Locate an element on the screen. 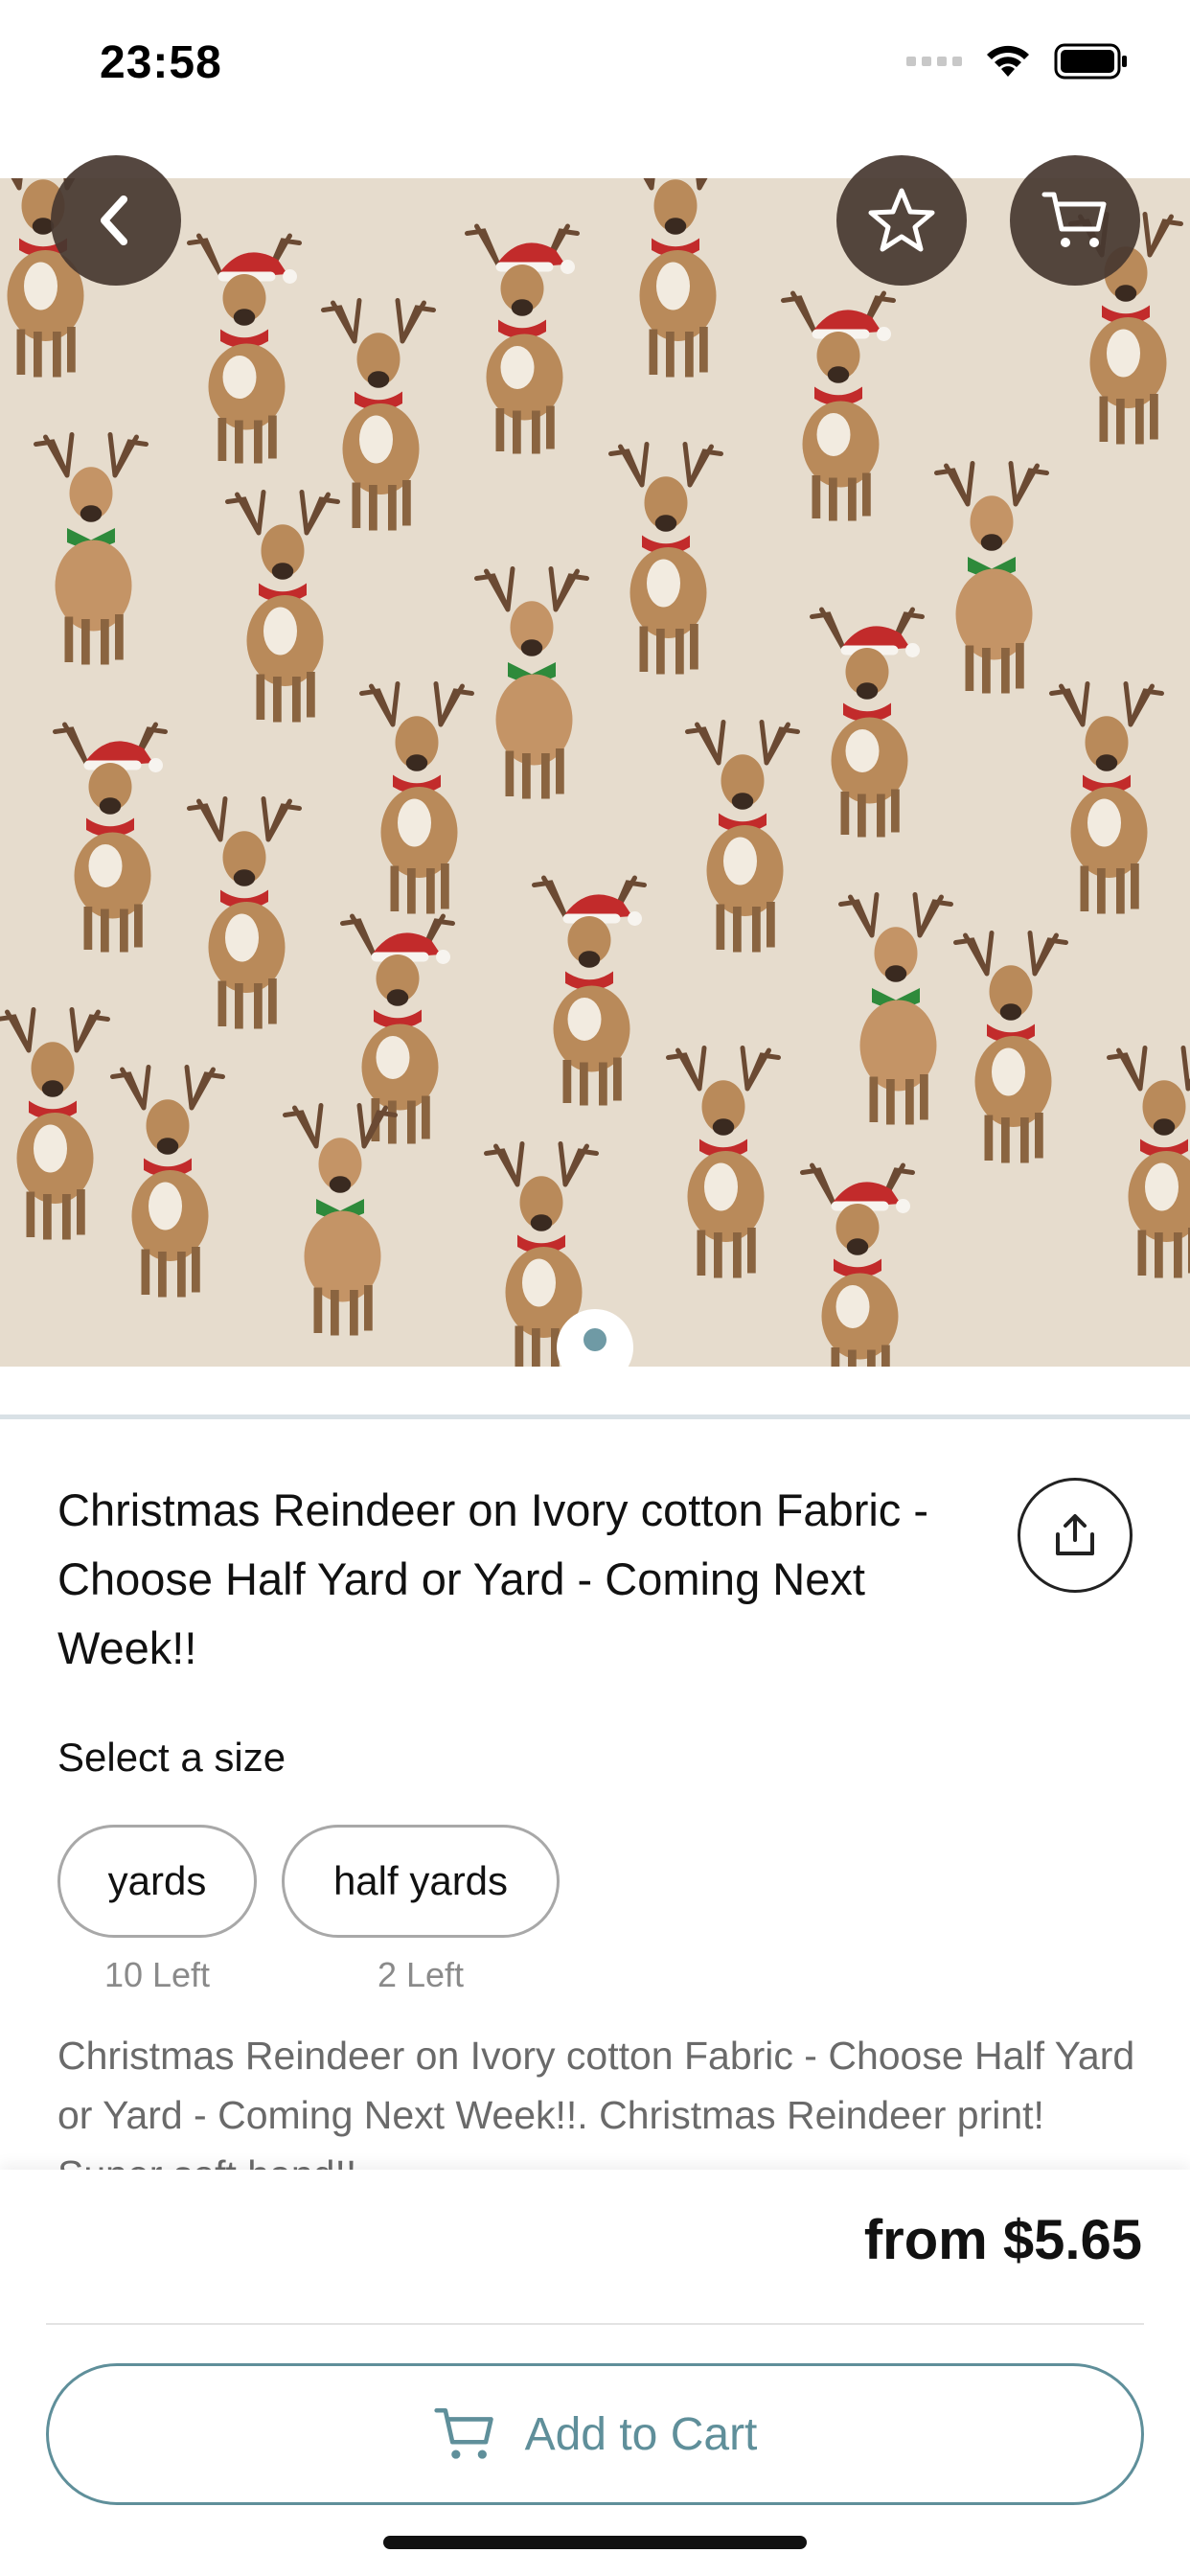 This screenshot has height=2576, width=1190. page-indicator-dot-active is located at coordinates (595, 1339).